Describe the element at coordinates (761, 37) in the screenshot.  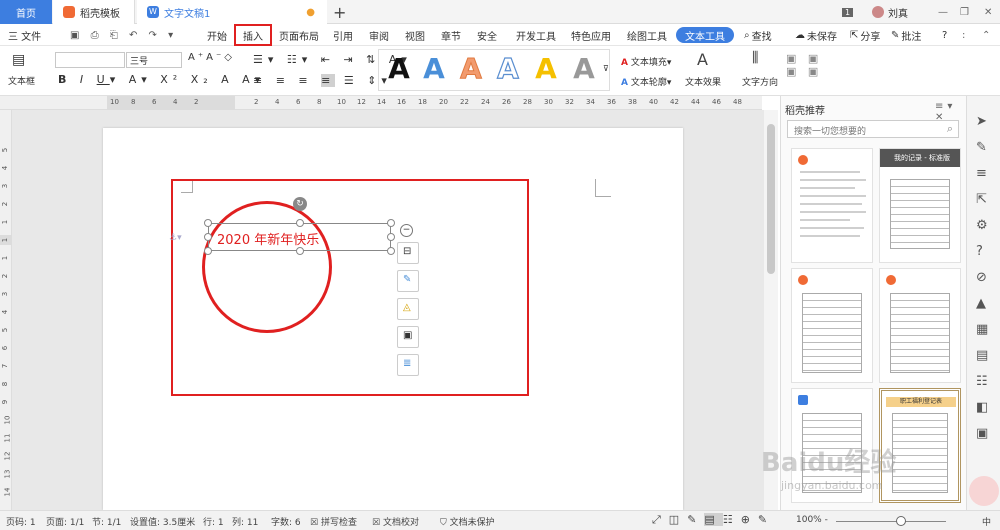
I see `search-label: 查找` at that location.